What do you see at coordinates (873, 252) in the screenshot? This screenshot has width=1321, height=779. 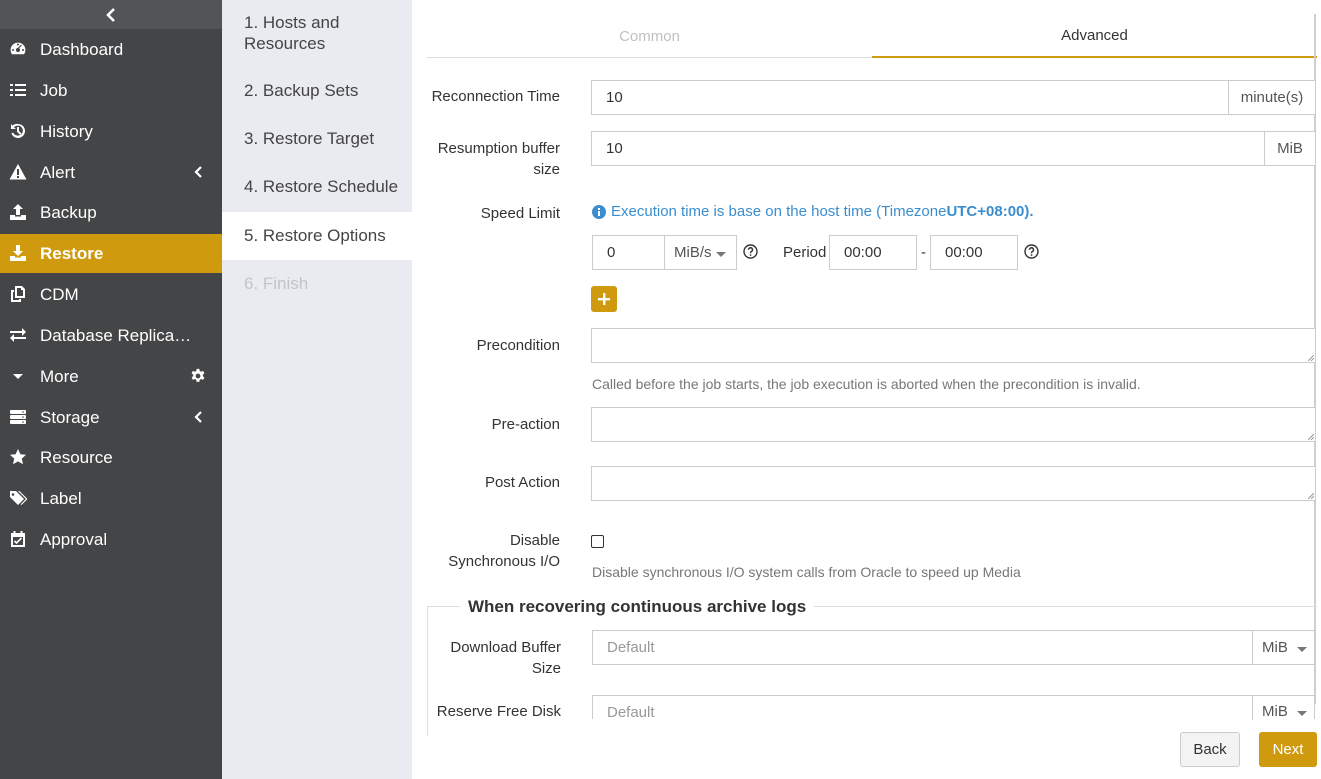 I see `period-start-input: 00:00` at bounding box center [873, 252].